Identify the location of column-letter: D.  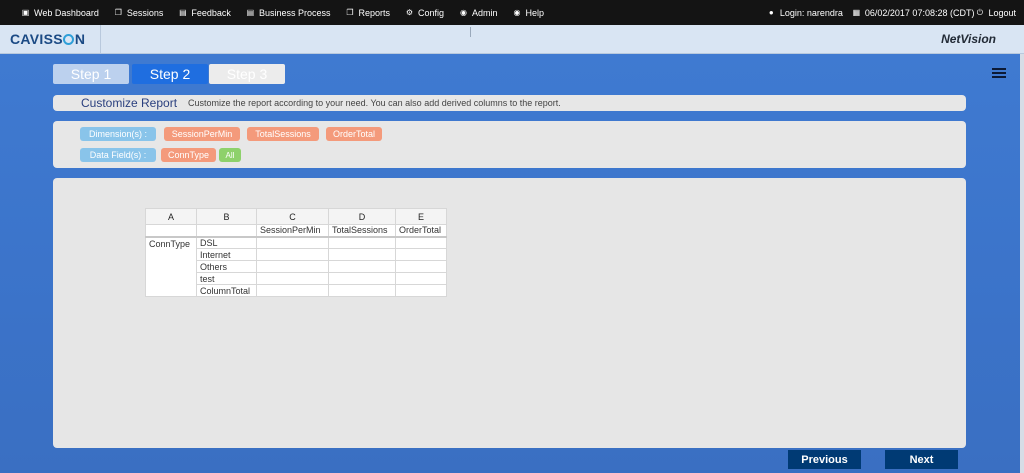
(362, 216).